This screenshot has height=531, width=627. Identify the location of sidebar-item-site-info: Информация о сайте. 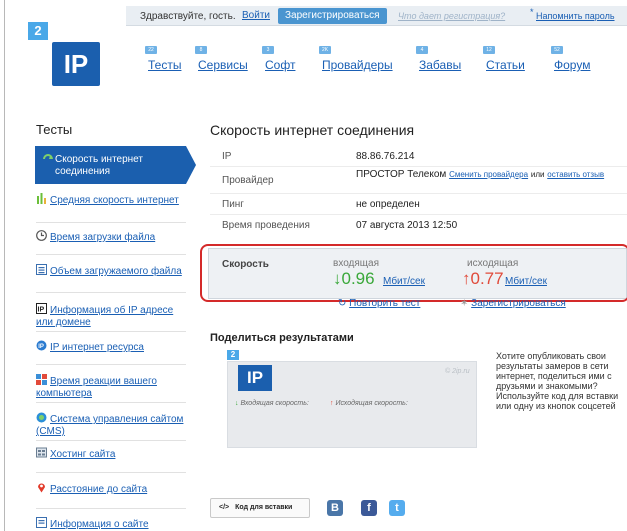
(111, 524).